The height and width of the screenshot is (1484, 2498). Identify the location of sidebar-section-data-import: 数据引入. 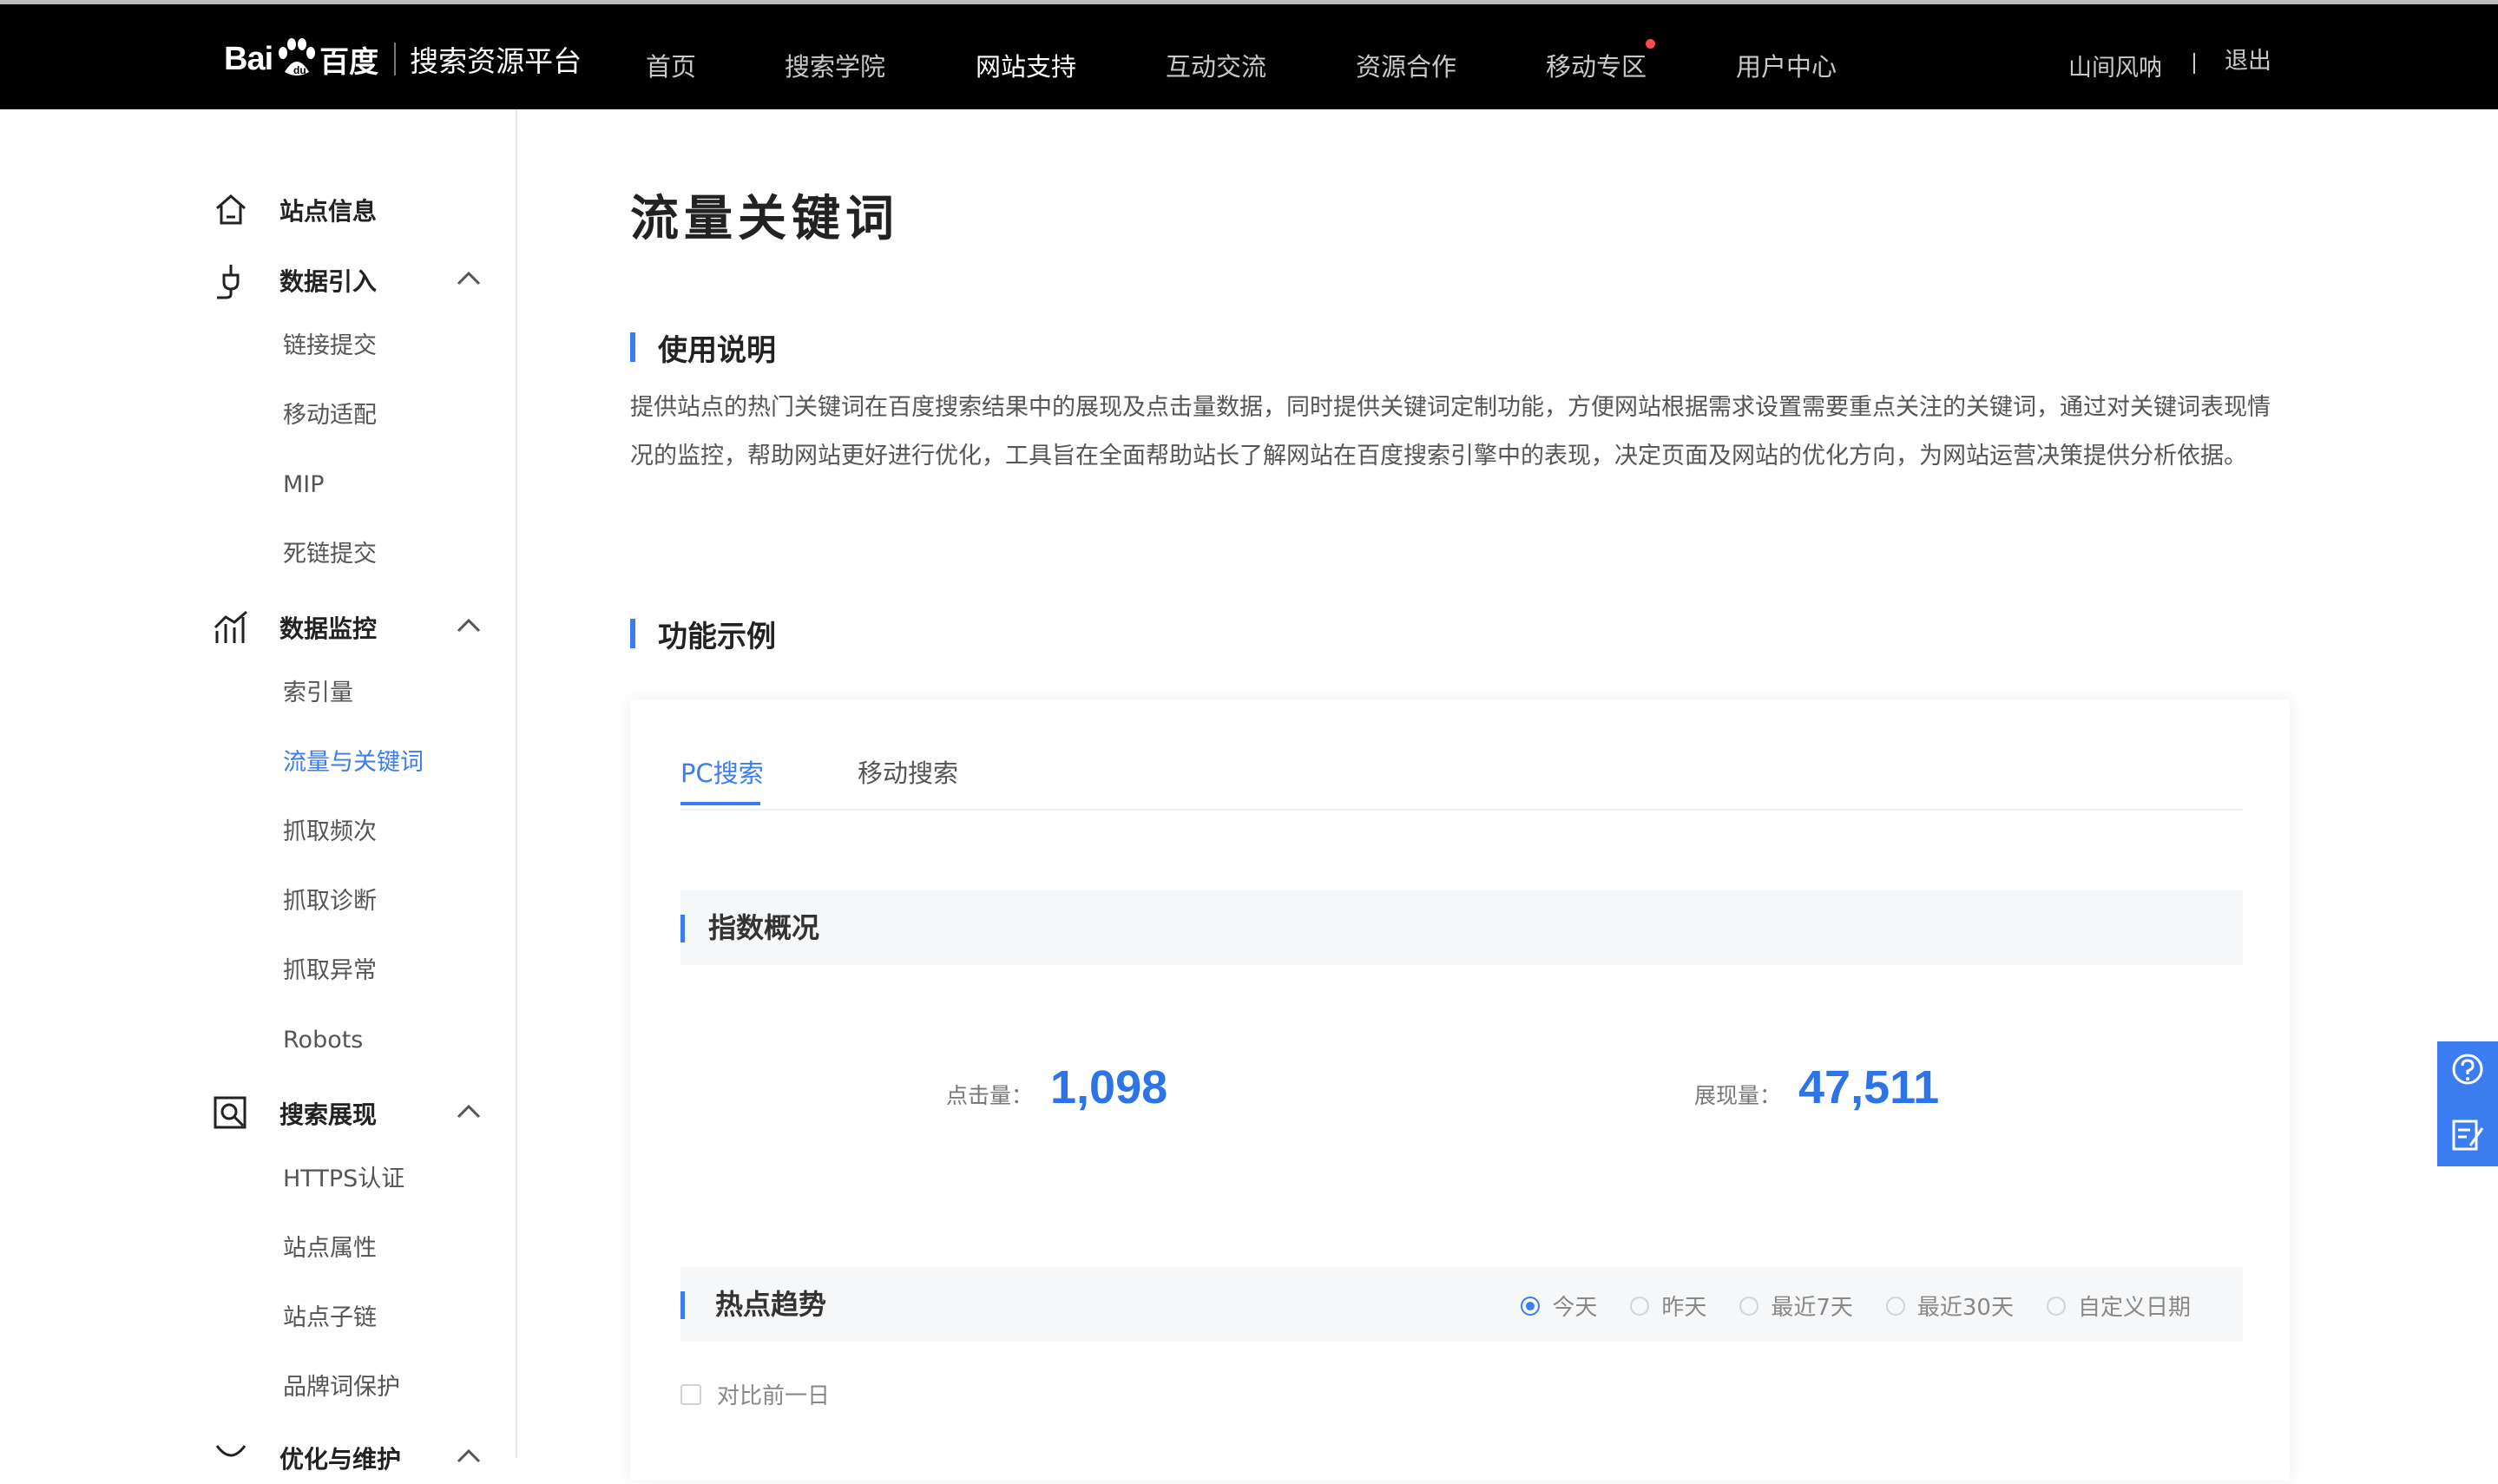
(351, 280).